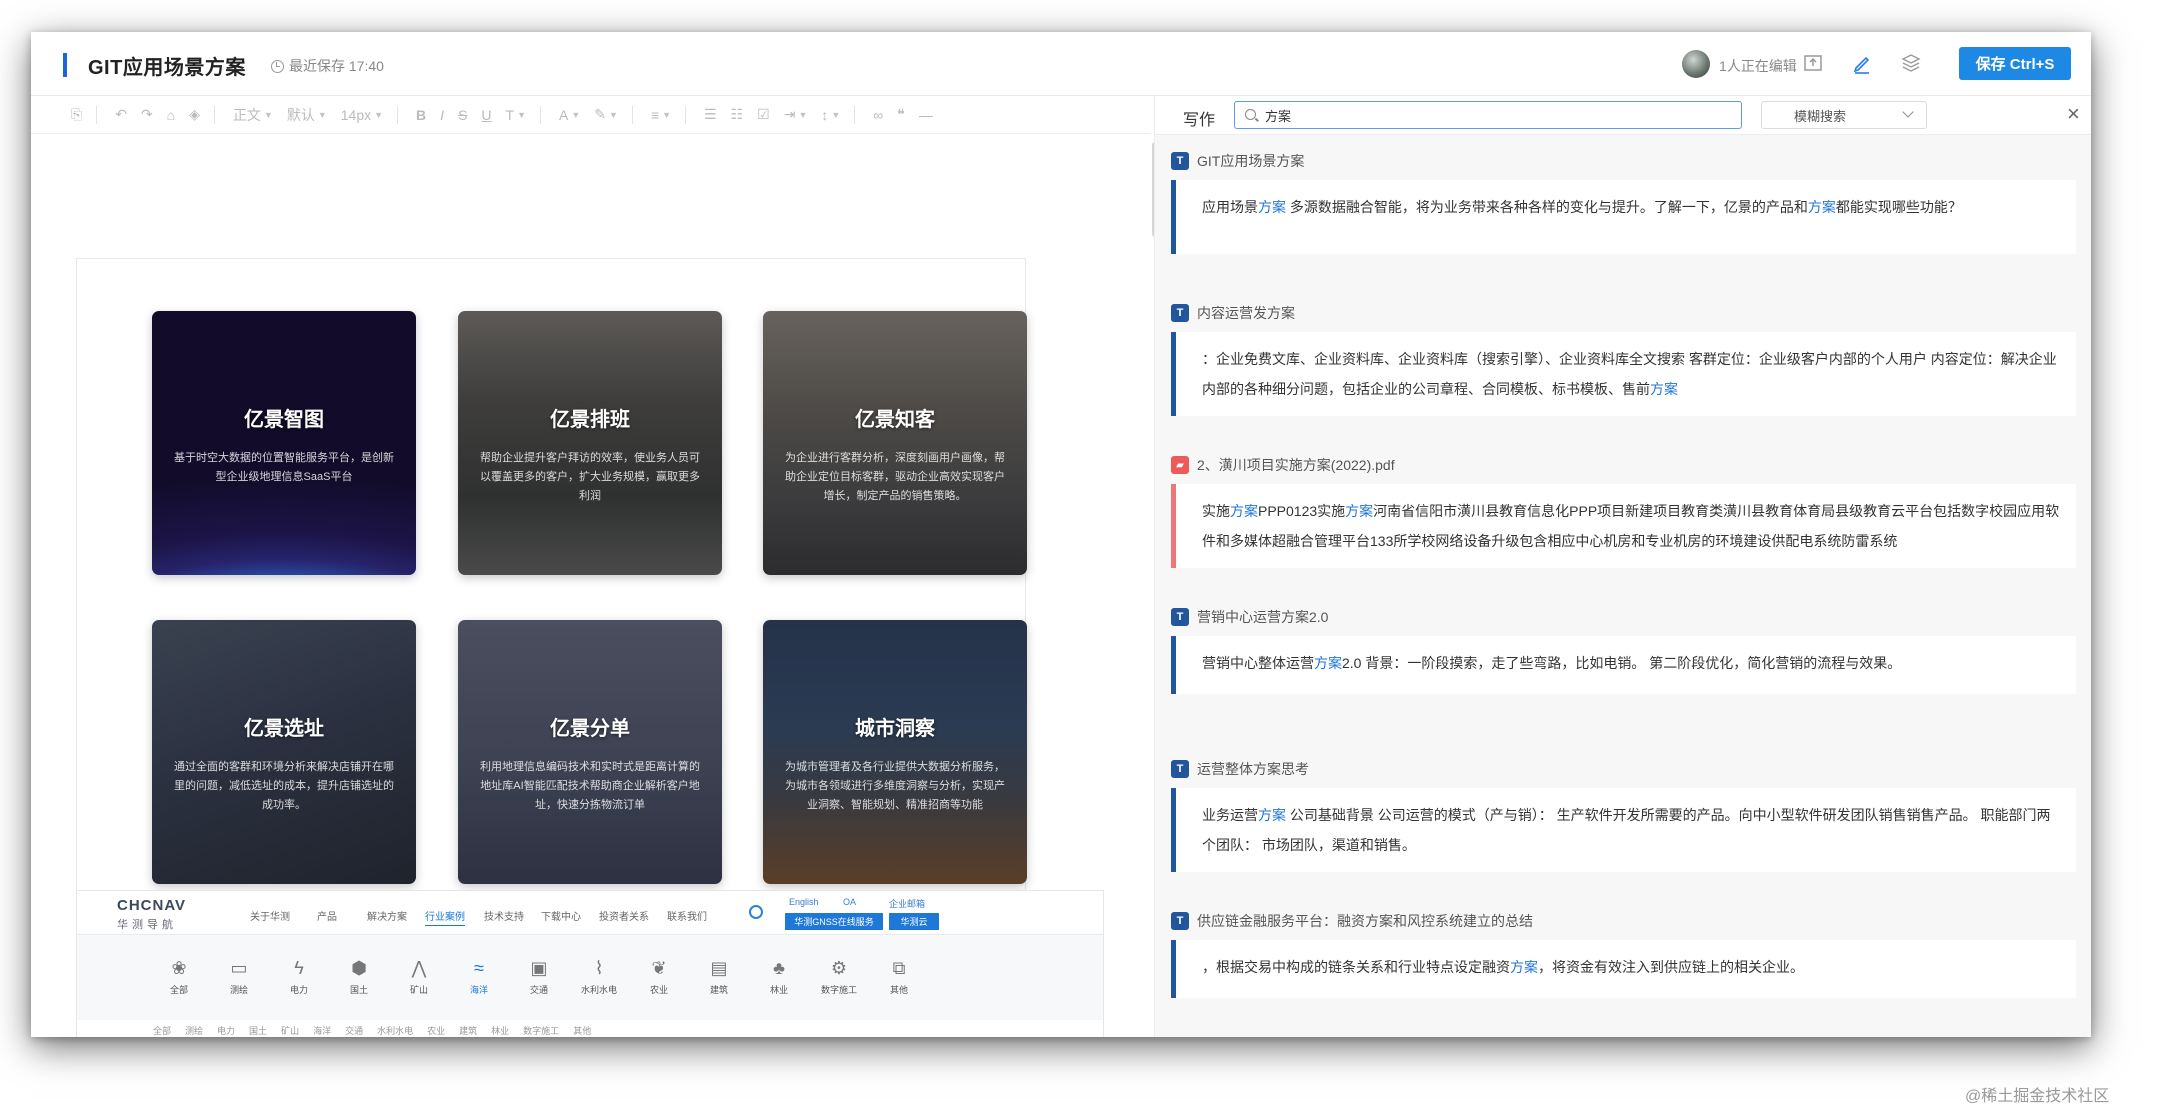 This screenshot has height=1109, width=2164. Describe the element at coordinates (895, 420) in the screenshot. I see `card-title: 亿景知客` at that location.